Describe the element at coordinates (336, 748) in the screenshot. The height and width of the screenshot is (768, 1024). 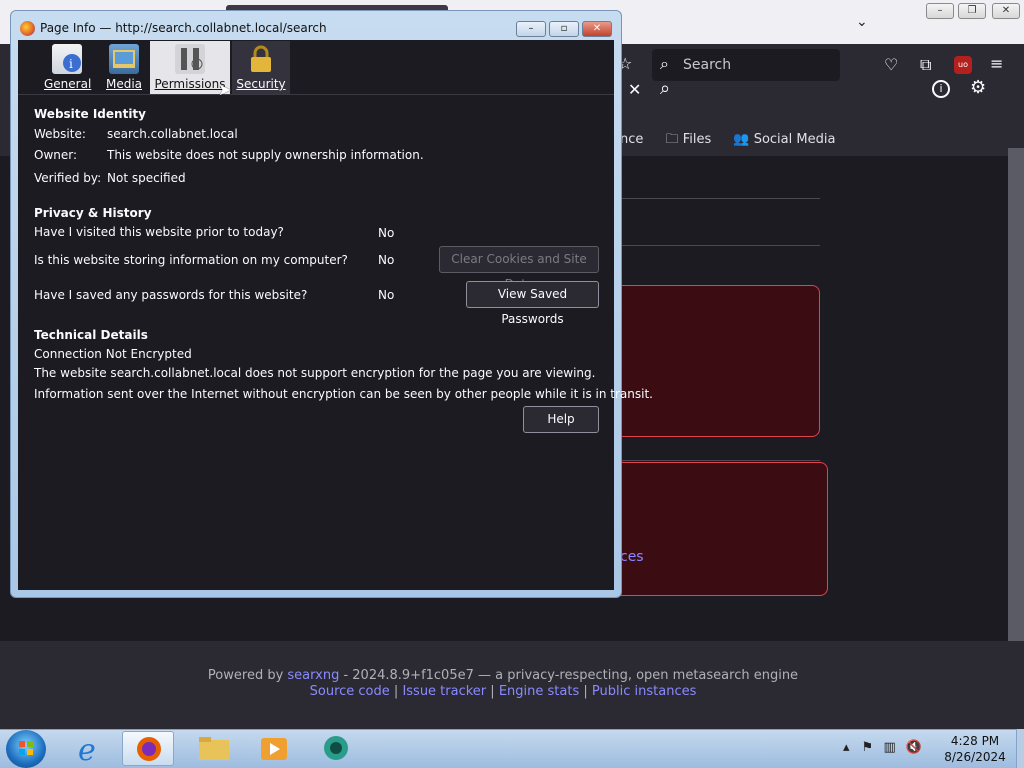
I see `app-globe-icon` at that location.